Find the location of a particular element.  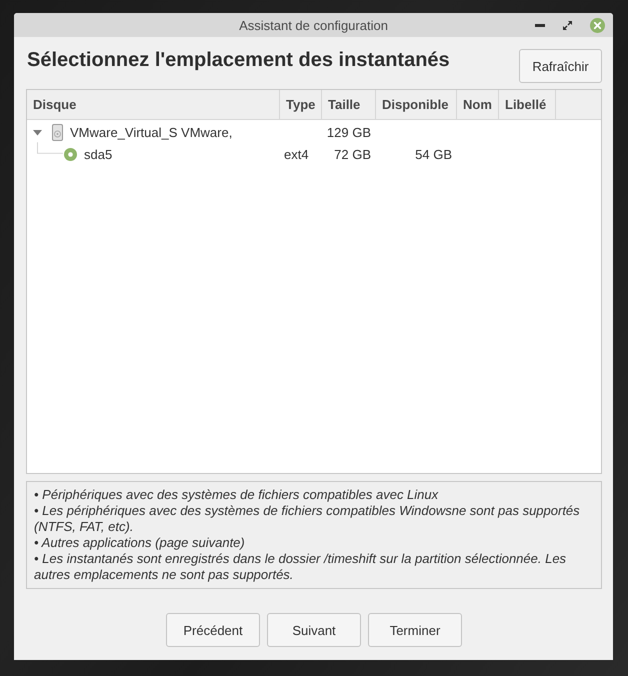

maximize-icon is located at coordinates (567, 25).